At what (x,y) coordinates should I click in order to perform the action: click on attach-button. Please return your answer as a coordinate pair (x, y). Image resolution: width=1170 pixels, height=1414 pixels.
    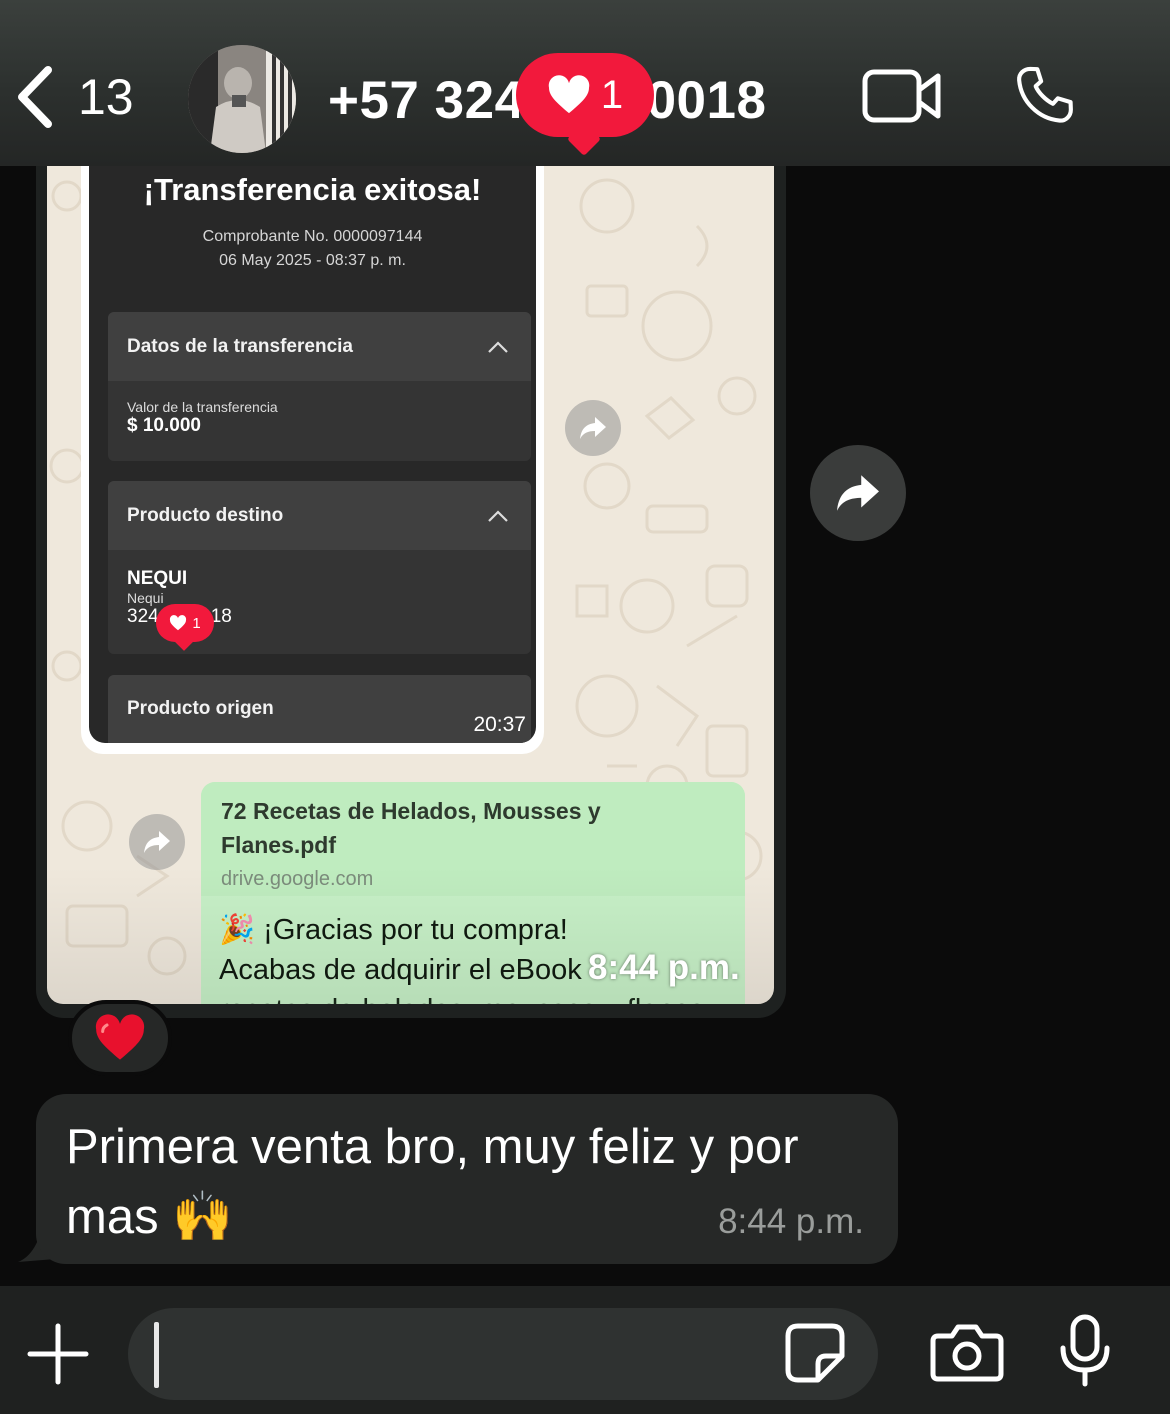
    Looking at the image, I should click on (58, 1356).